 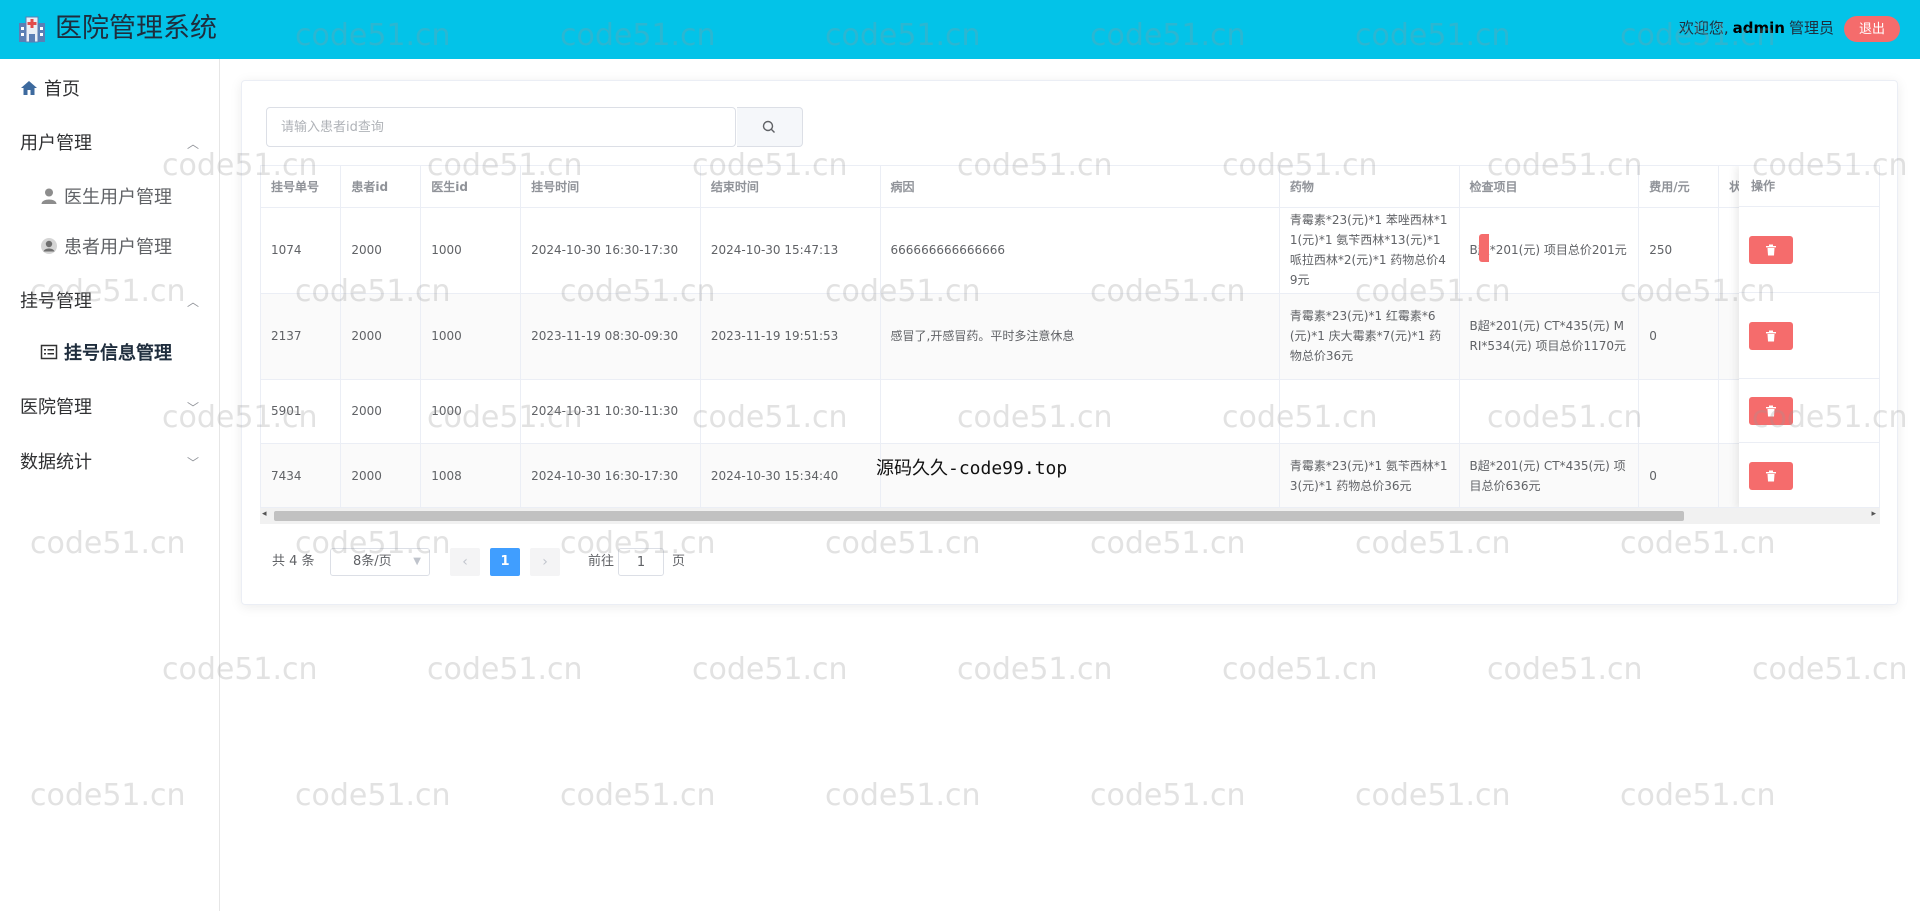 What do you see at coordinates (1679, 411) in the screenshot?
I see `cell-fee` at bounding box center [1679, 411].